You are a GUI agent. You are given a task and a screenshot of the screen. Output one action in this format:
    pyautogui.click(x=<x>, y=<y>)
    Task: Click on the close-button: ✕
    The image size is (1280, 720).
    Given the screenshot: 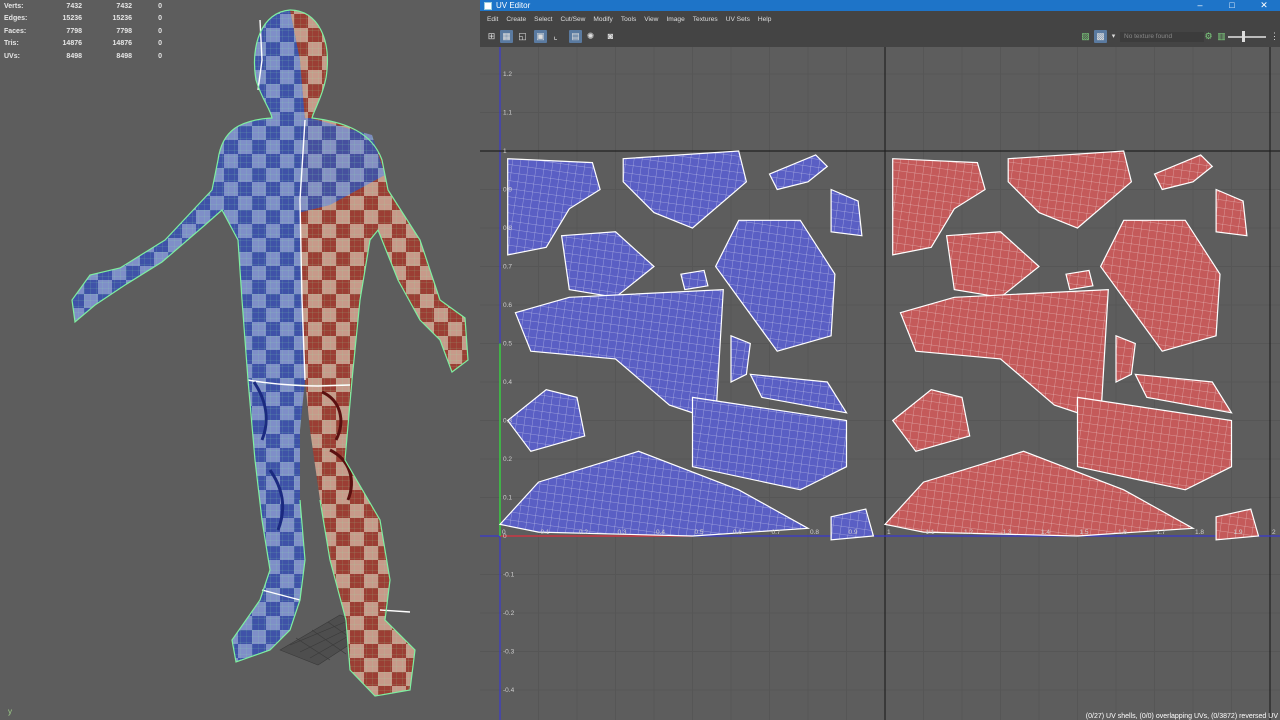 What is the action you would take?
    pyautogui.click(x=1264, y=5)
    